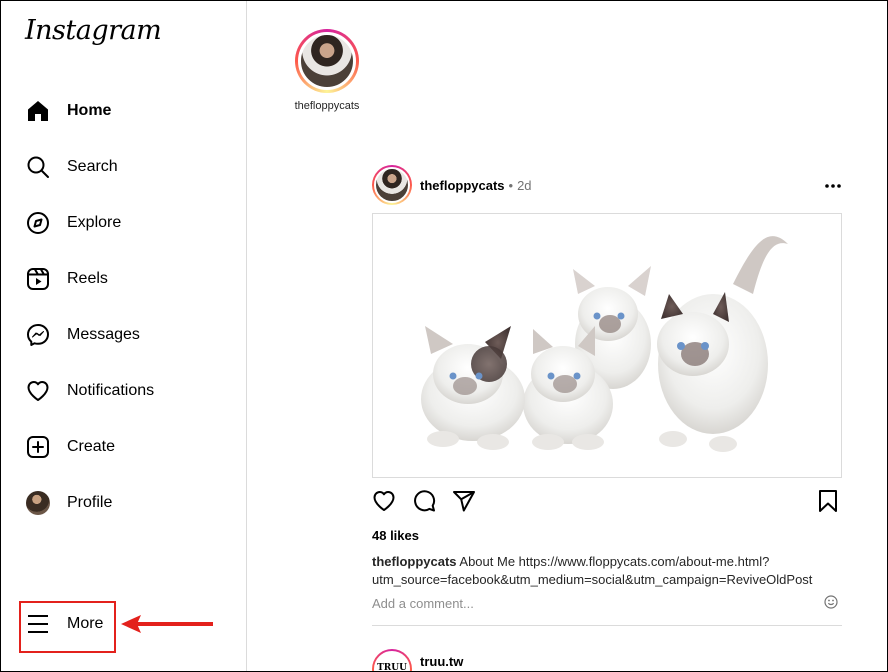  I want to click on comment-input, so click(572, 603).